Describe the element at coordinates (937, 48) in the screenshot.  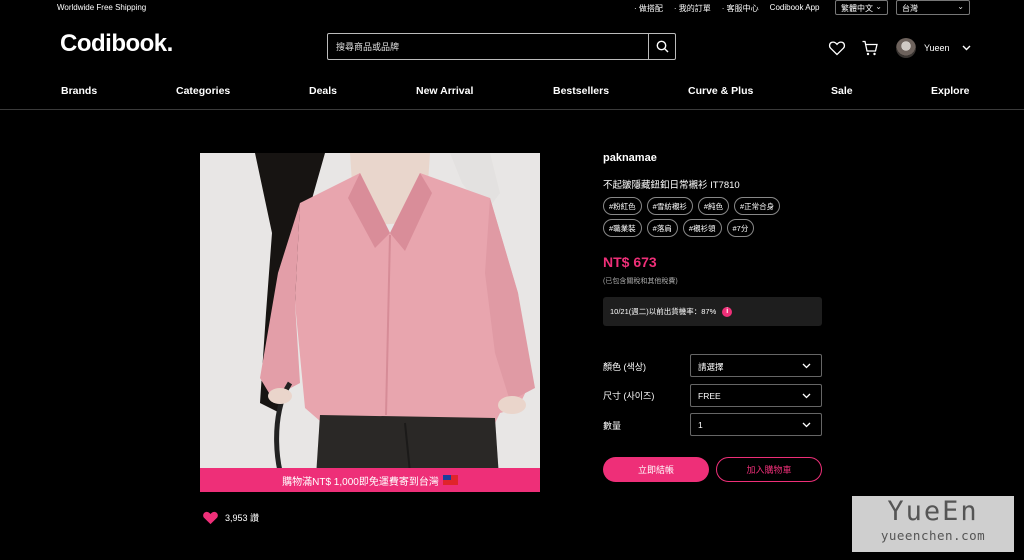
I see `user-name: Yueen` at that location.